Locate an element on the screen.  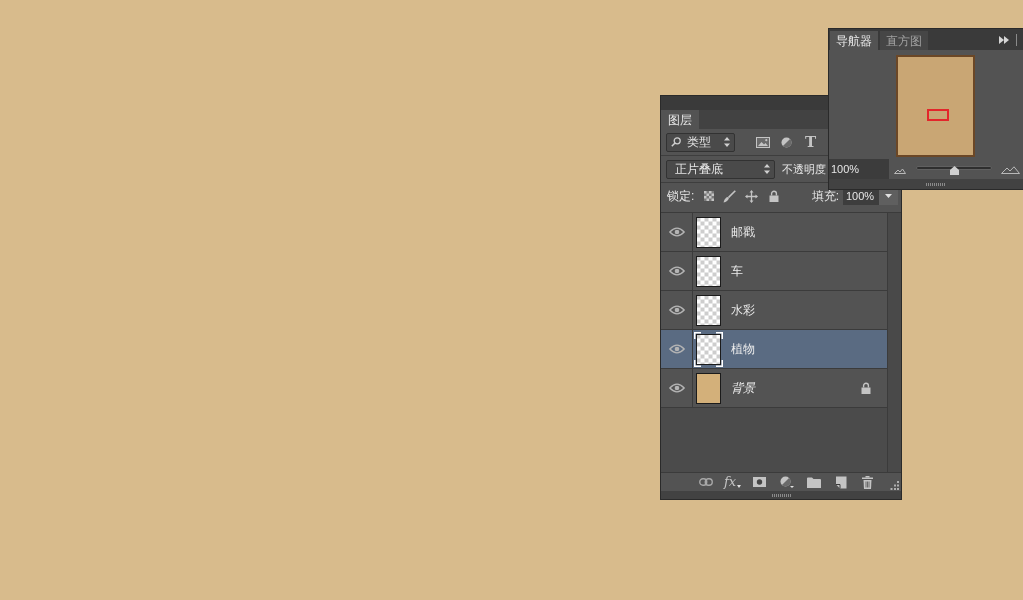
mask-icon is located at coordinates (759, 482).